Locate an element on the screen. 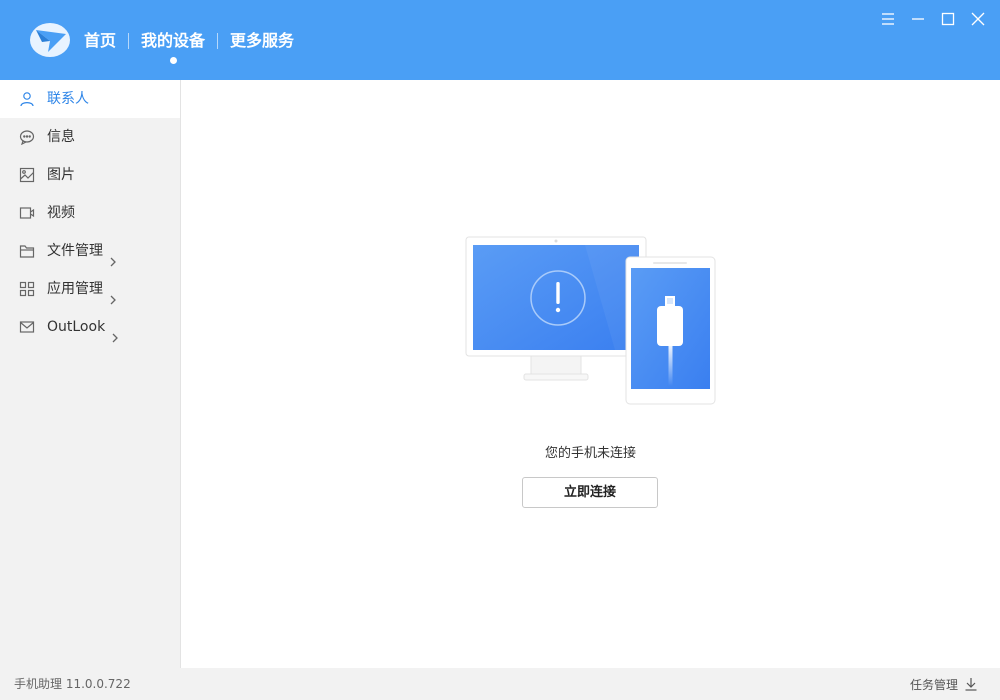 The image size is (1000, 700). active-tab-indicator is located at coordinates (174, 60).